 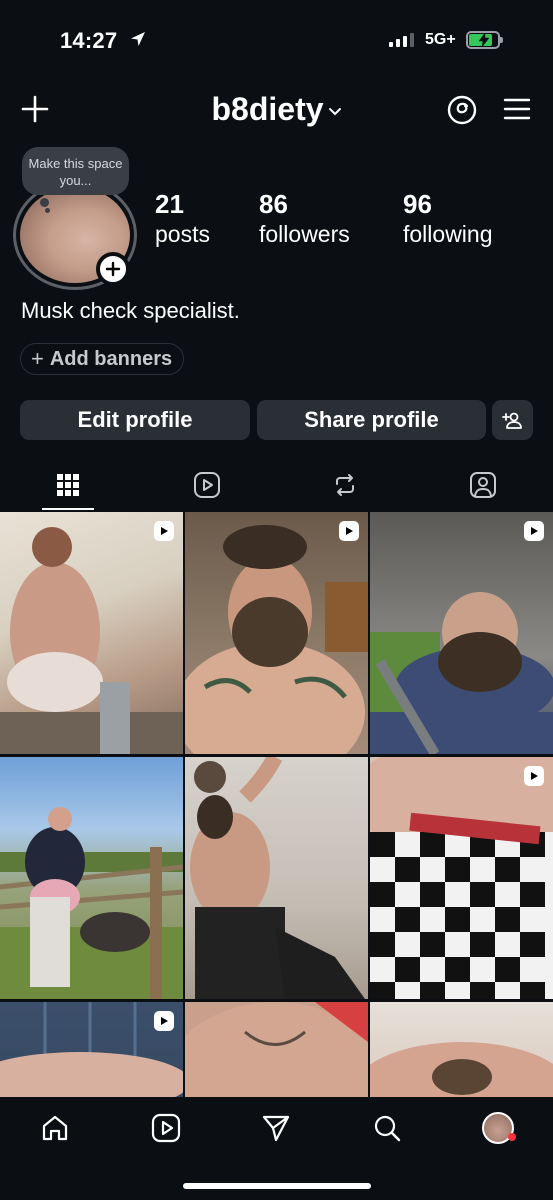 I want to click on stat-following-value: 96, so click(x=417, y=204).